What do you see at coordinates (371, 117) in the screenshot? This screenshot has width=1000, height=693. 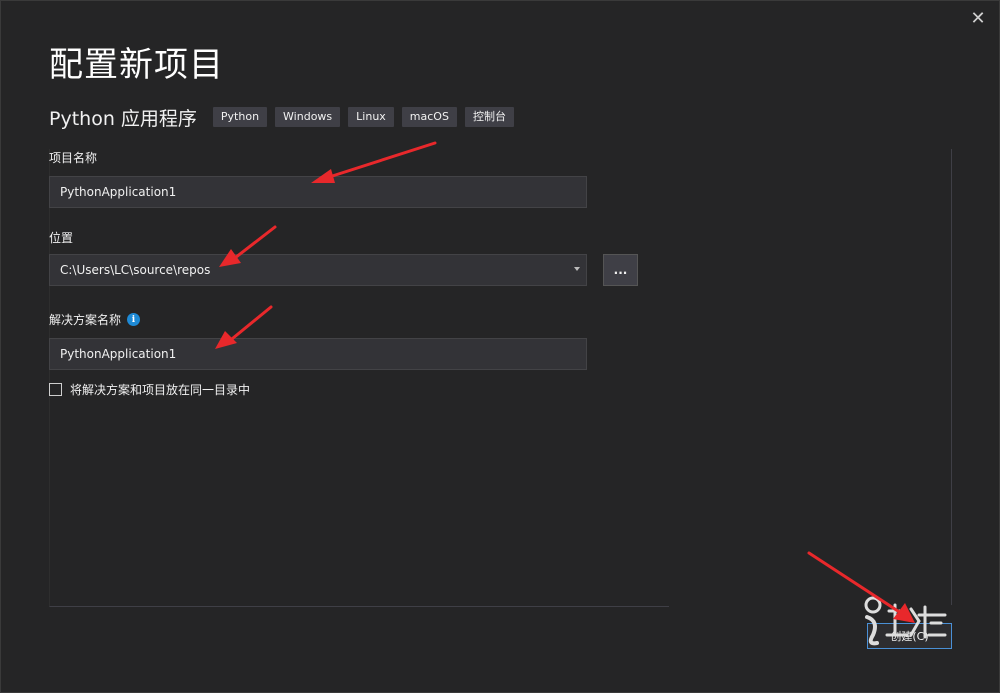 I see `tag-linux: Linux` at bounding box center [371, 117].